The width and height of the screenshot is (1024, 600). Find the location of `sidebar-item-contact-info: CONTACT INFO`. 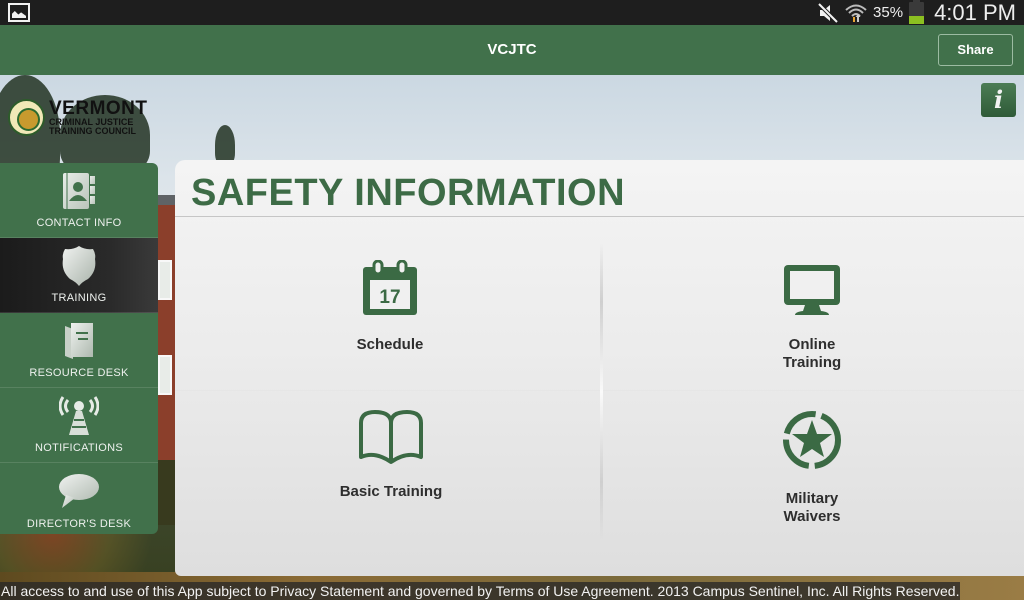

sidebar-item-contact-info: CONTACT INFO is located at coordinates (79, 200).